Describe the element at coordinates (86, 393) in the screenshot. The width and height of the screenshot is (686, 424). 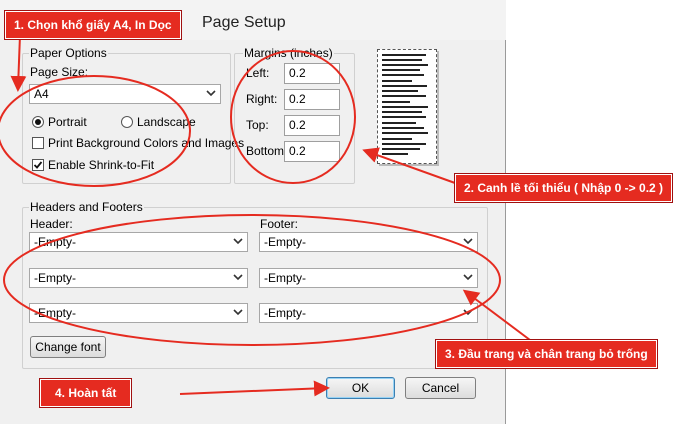
I see `step4-callout: 4. Hoàn tất` at that location.